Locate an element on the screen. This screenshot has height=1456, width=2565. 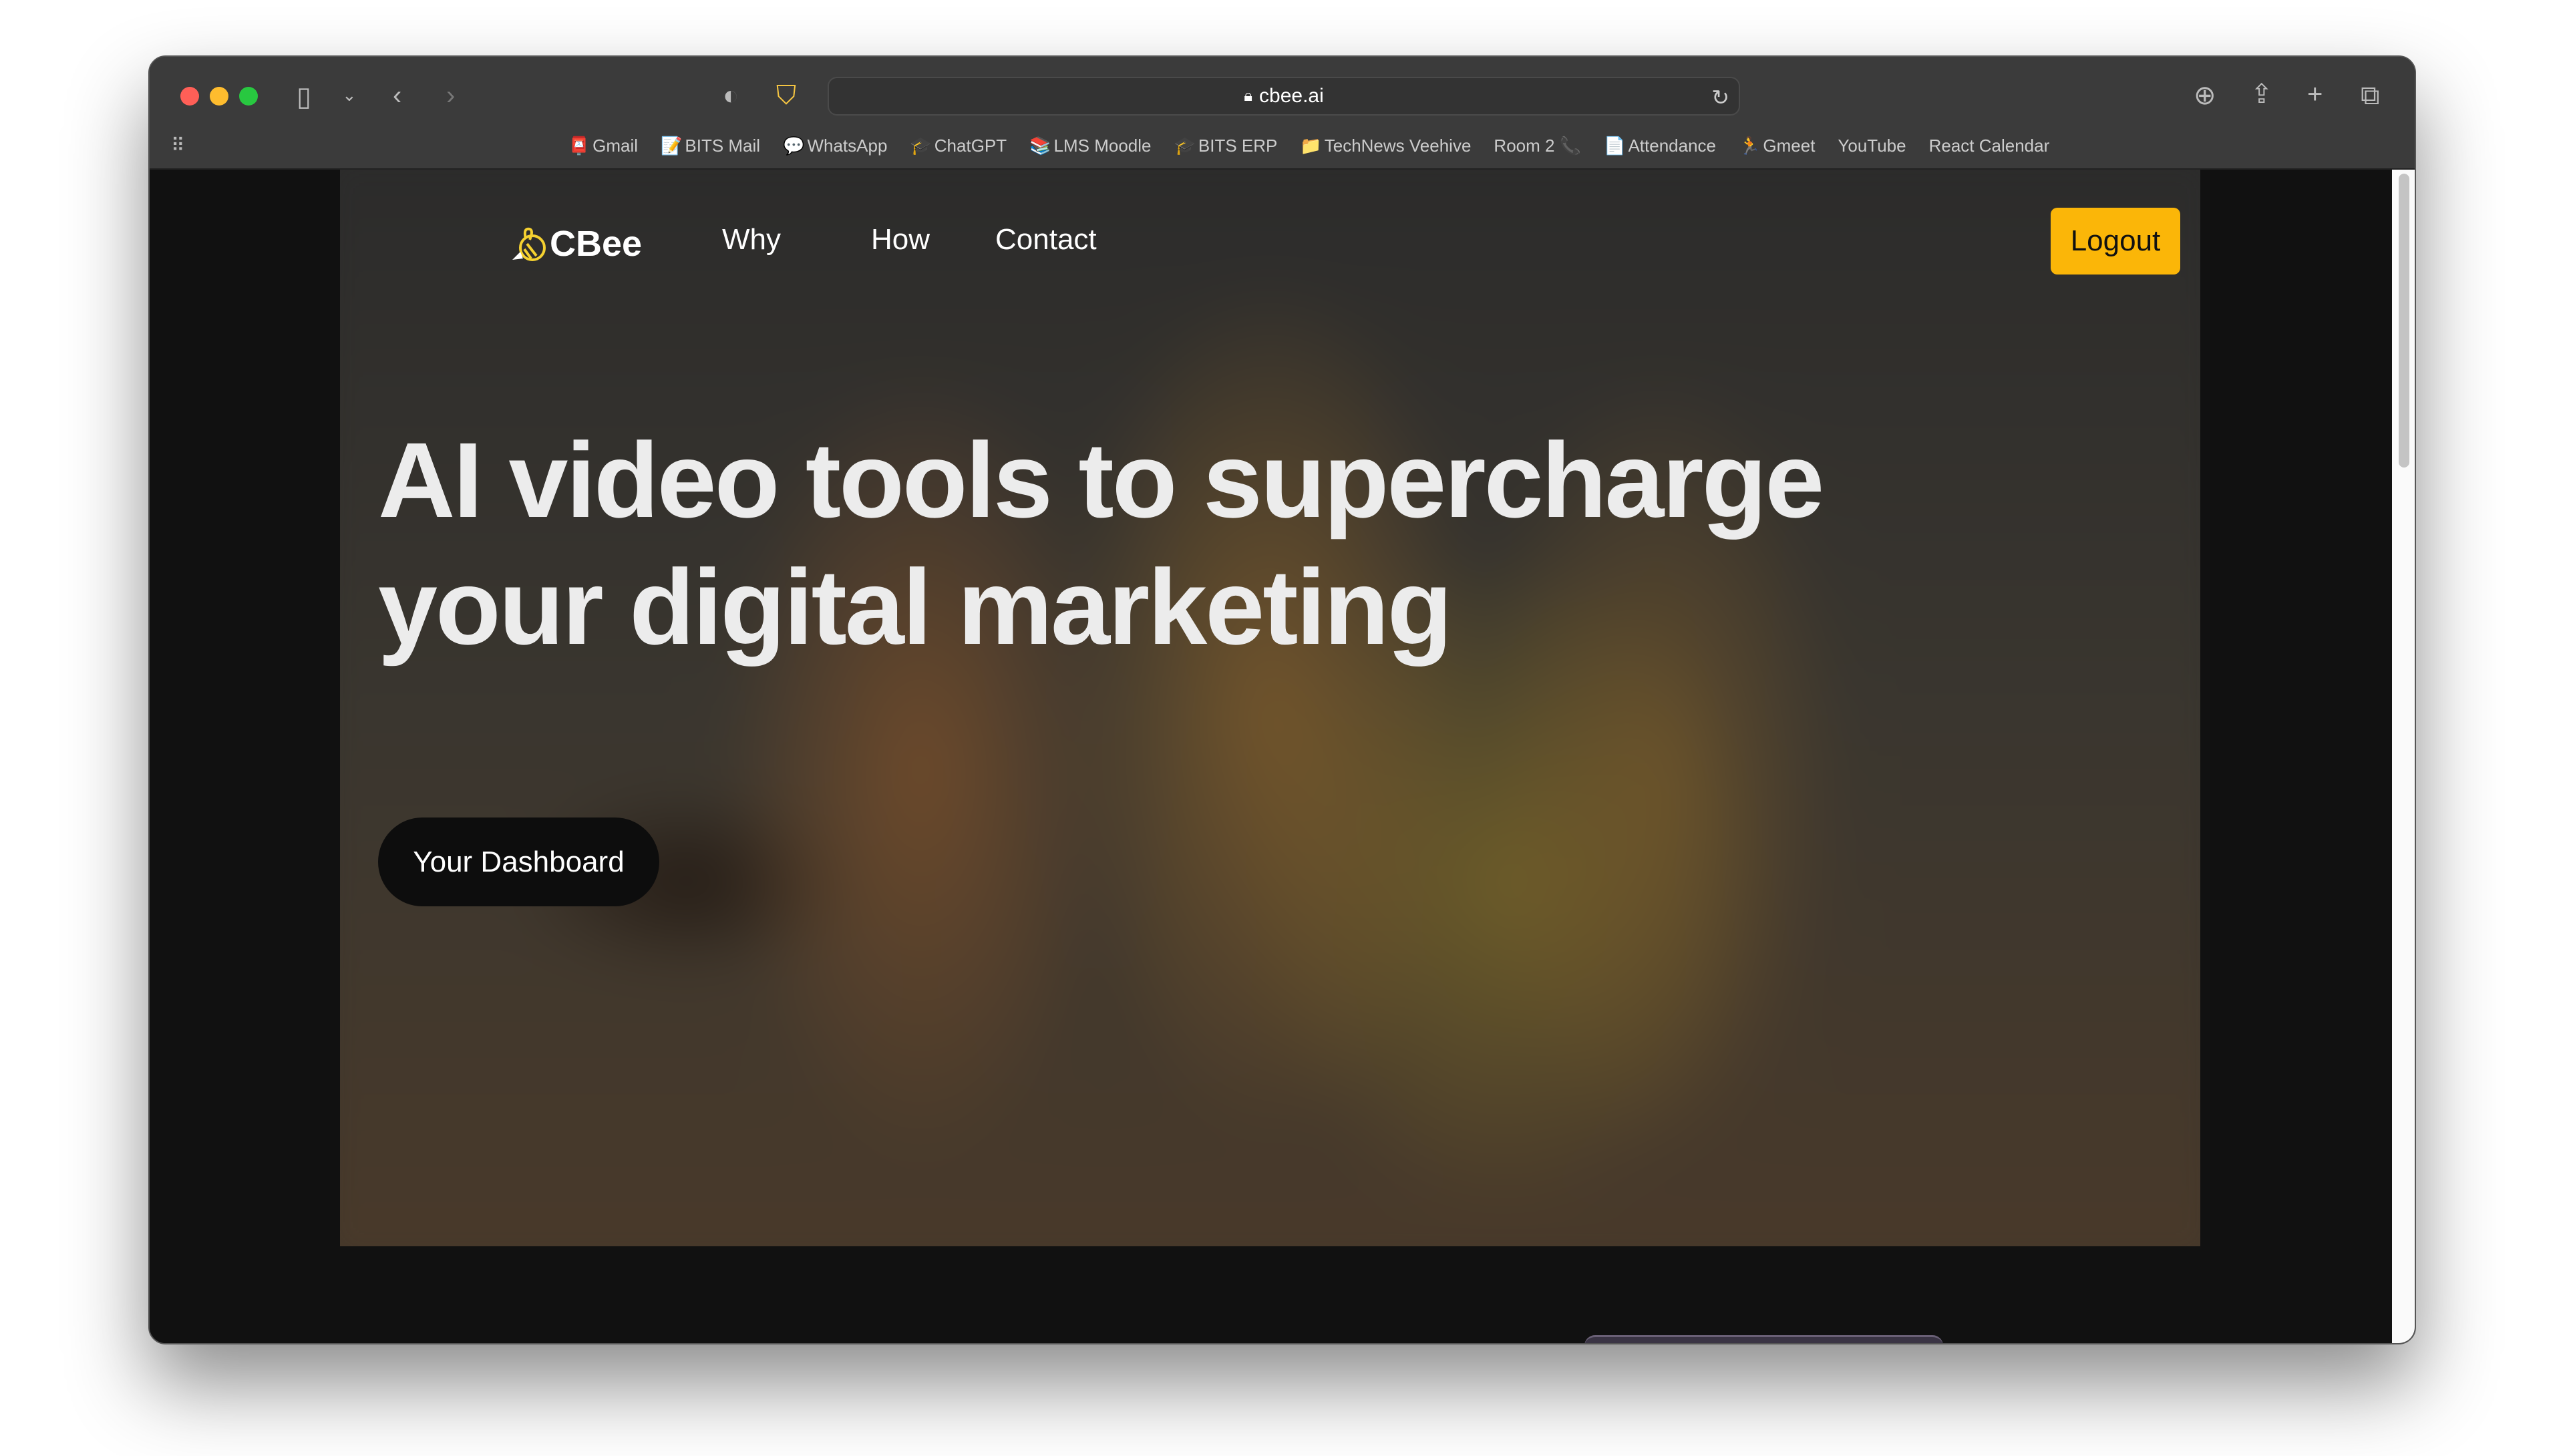
bookmark-attendance: 📄 Attendance is located at coordinates (1660, 146).